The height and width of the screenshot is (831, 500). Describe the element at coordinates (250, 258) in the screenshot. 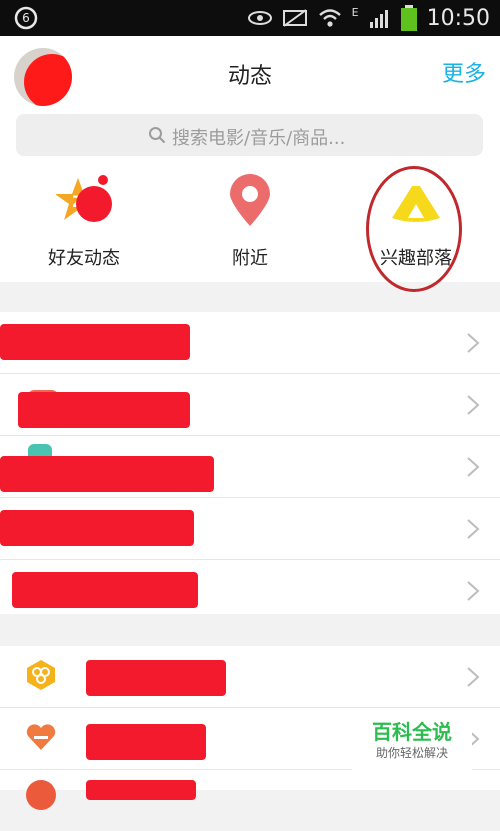

I see `quick-action-label: 附近` at that location.